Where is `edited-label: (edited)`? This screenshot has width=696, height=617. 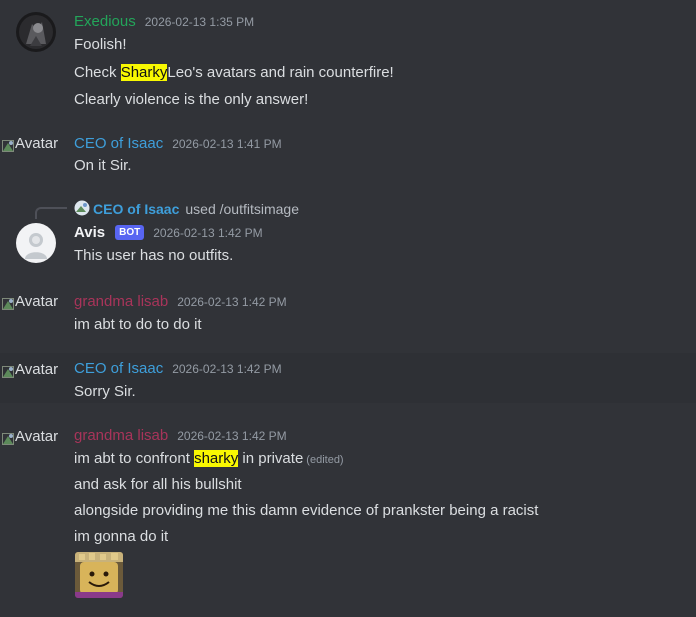 edited-label: (edited) is located at coordinates (325, 460).